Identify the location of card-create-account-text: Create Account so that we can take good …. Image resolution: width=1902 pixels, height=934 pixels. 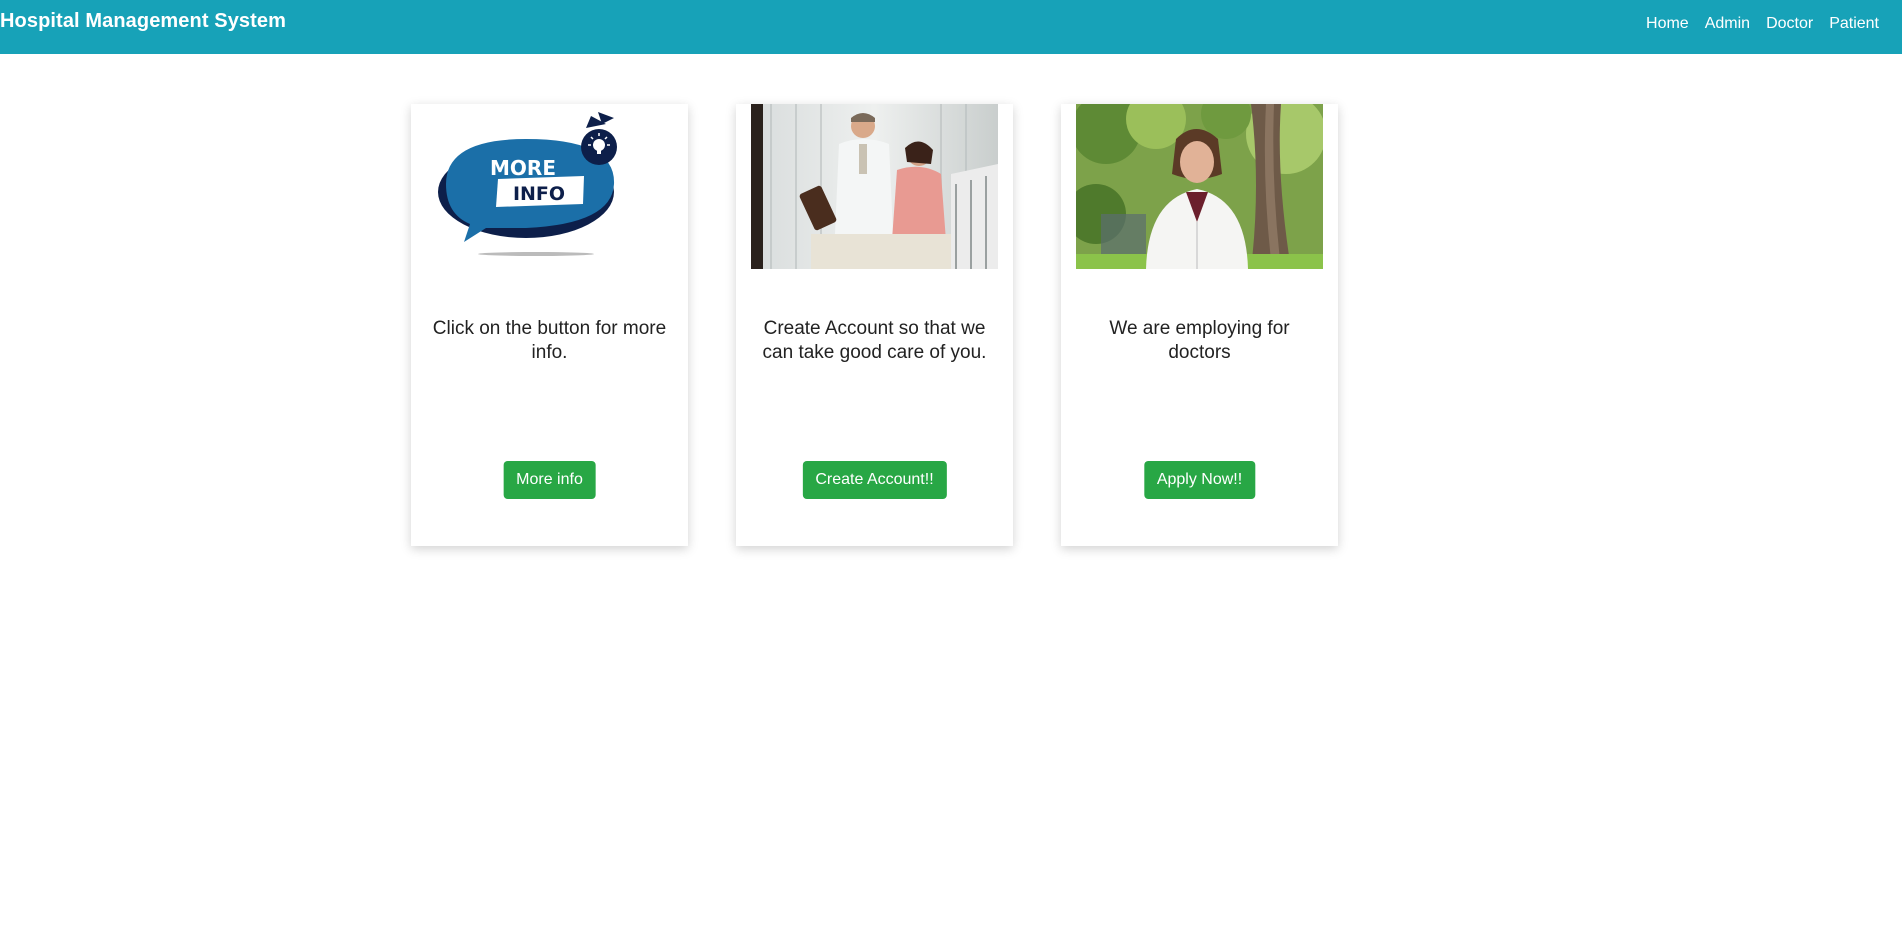
(874, 340).